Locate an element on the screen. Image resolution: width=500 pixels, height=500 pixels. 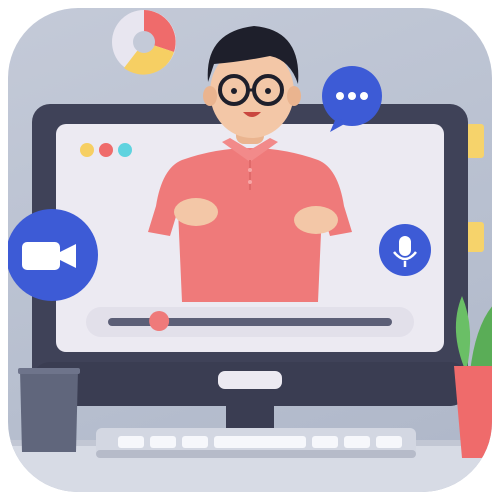
right-ear is located at coordinates (294, 96).